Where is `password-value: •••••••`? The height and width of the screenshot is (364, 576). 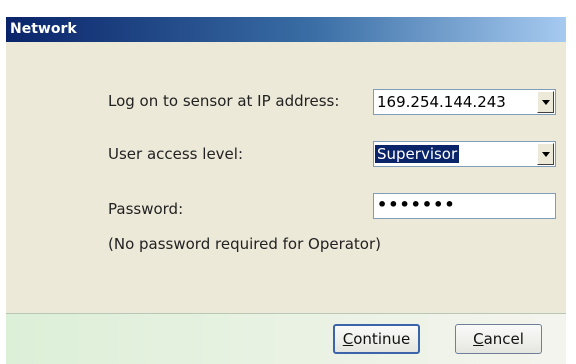 password-value: ••••••• is located at coordinates (416, 204).